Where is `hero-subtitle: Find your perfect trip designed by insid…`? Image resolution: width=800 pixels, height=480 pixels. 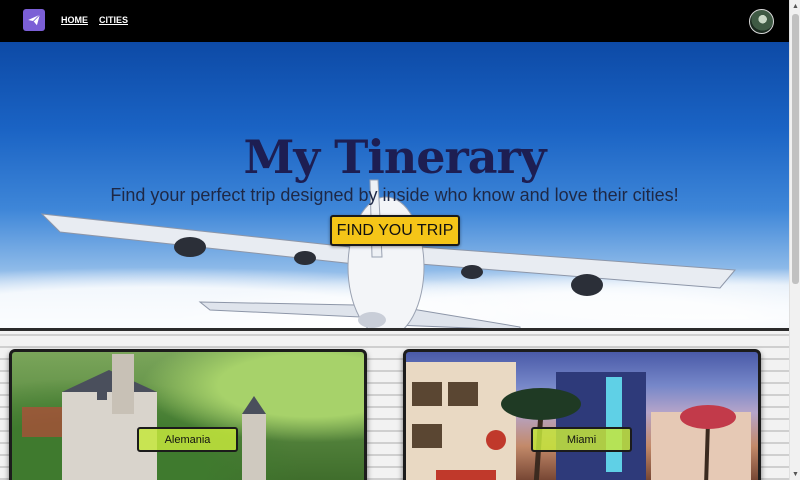
hero-subtitle: Find your perfect trip designed by insid… is located at coordinates (394, 195).